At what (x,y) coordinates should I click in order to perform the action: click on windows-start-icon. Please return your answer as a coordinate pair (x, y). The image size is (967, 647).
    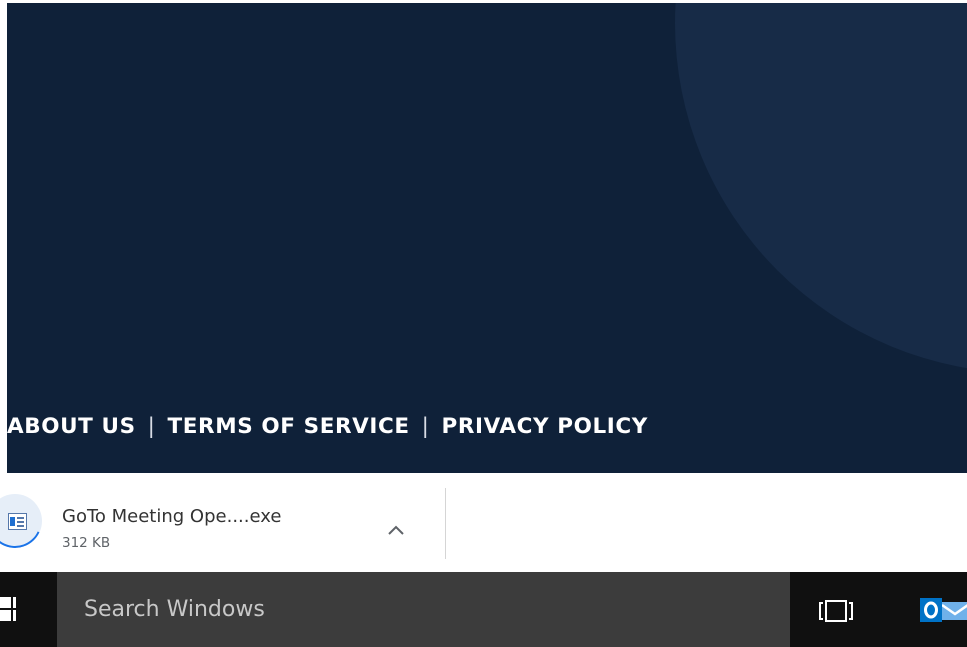
    Looking at the image, I should click on (8, 609).